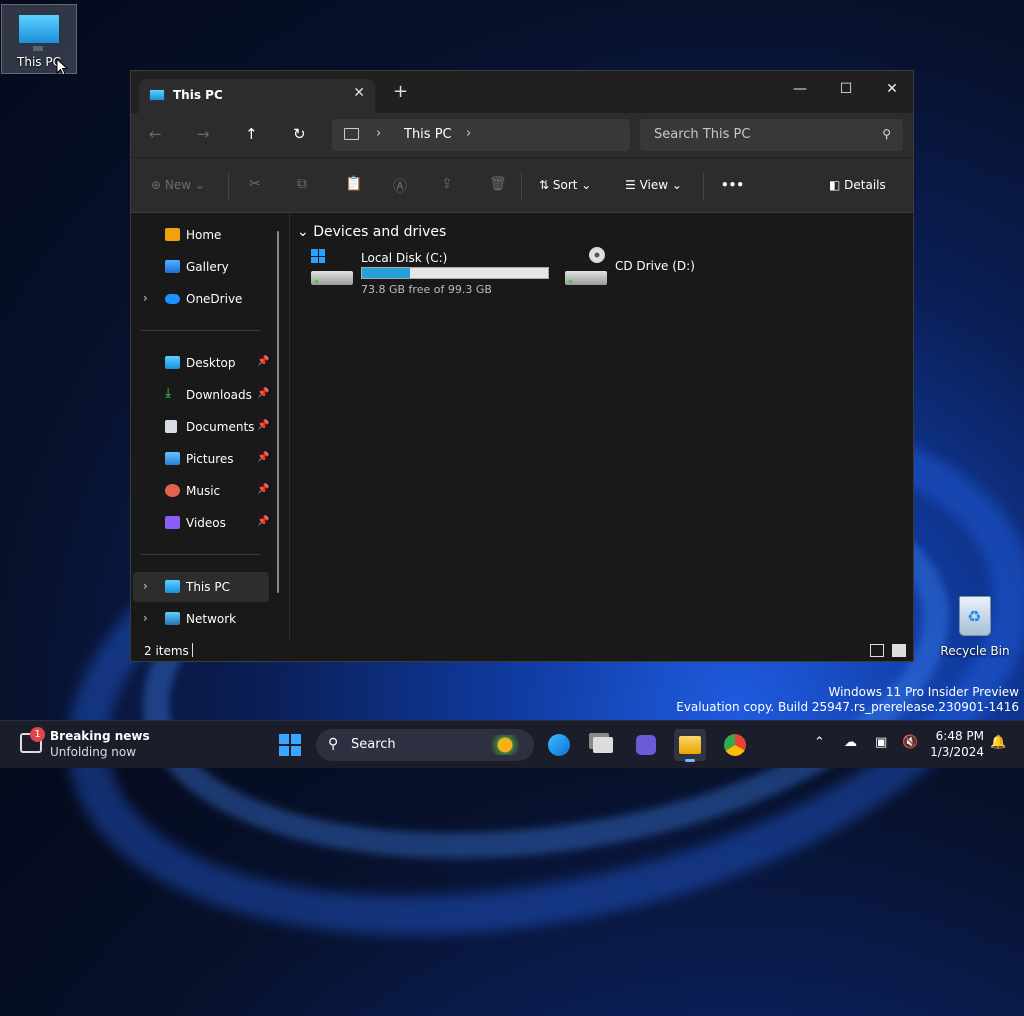 Image resolution: width=1024 pixels, height=1016 pixels. What do you see at coordinates (201, 267) in the screenshot?
I see `sidebar-item-gallery: Gallery` at bounding box center [201, 267].